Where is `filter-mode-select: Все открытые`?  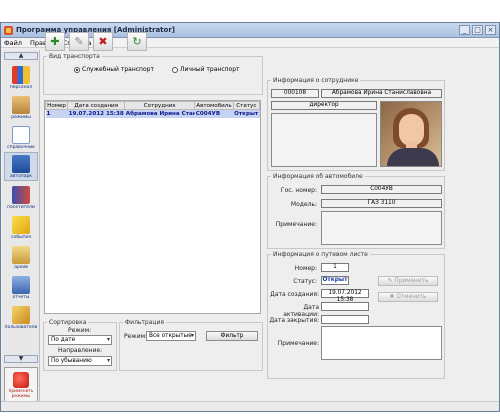 filter-mode-select: Все открытые is located at coordinates (171, 336).